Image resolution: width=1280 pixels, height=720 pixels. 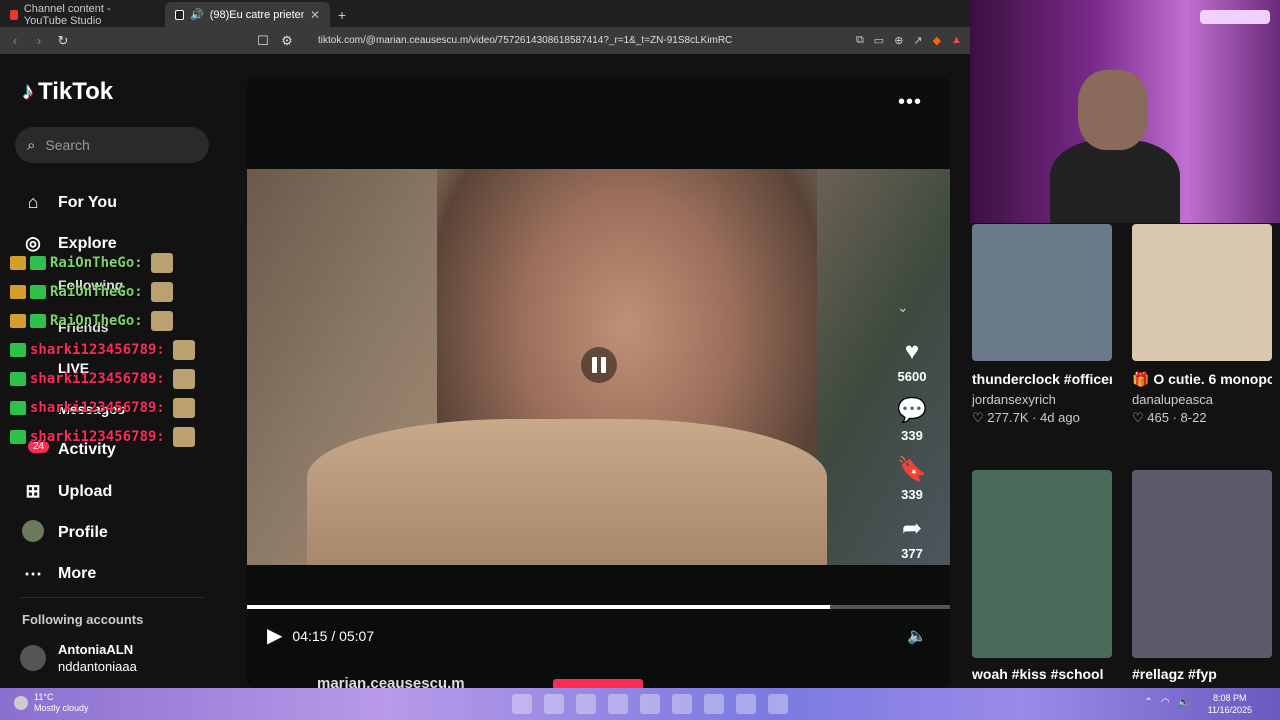 I want to click on tiktok-logo: ♪ TikTok, so click(x=67, y=92).